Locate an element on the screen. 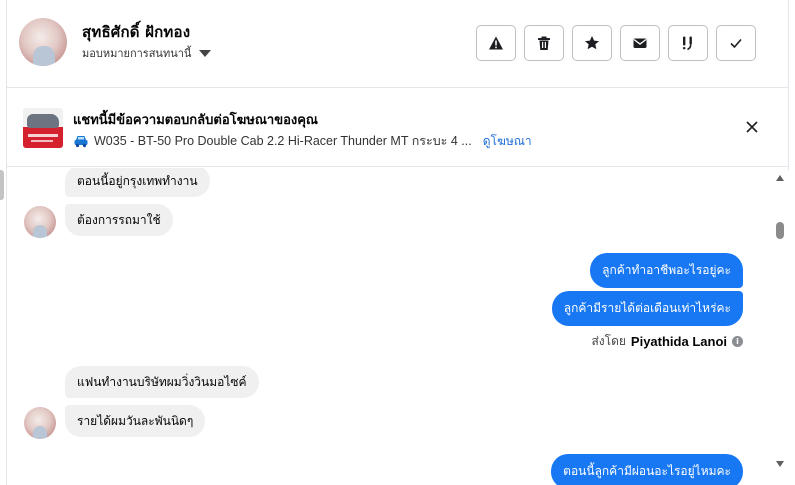 Image resolution: width=795 pixels, height=485 pixels. follow-up-icon is located at coordinates (687, 43).